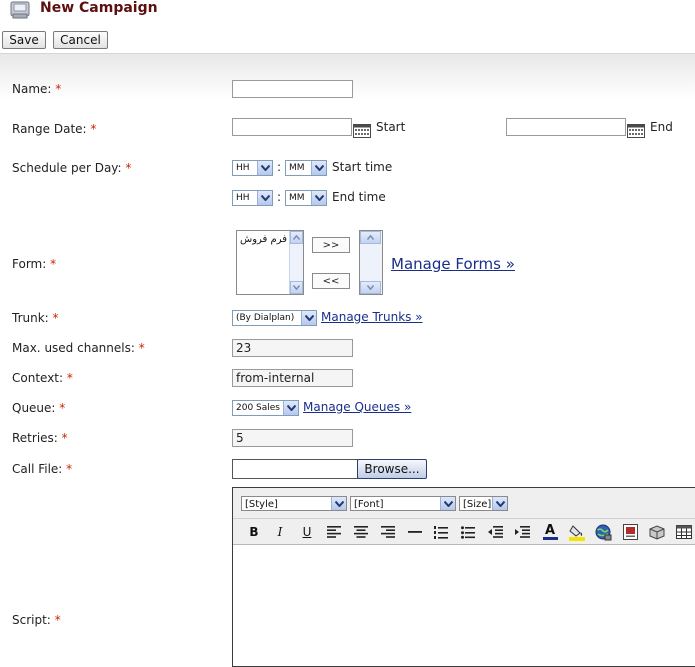 This screenshot has width=695, height=667. I want to click on start-hour-select: HH, so click(252, 168).